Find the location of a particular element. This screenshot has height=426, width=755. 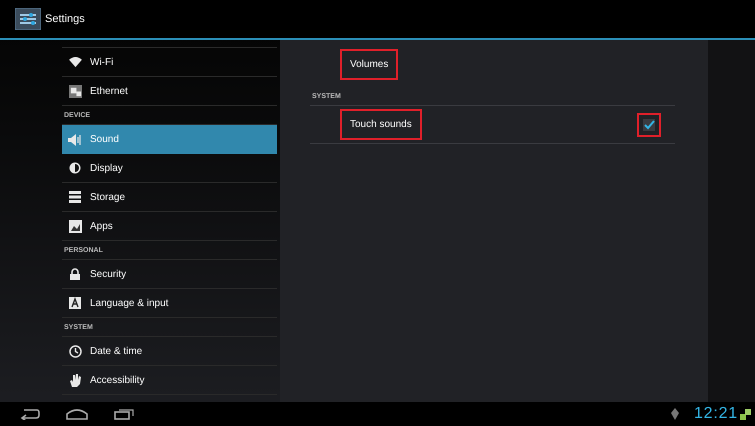

sidebar-item: Storage is located at coordinates (169, 197).